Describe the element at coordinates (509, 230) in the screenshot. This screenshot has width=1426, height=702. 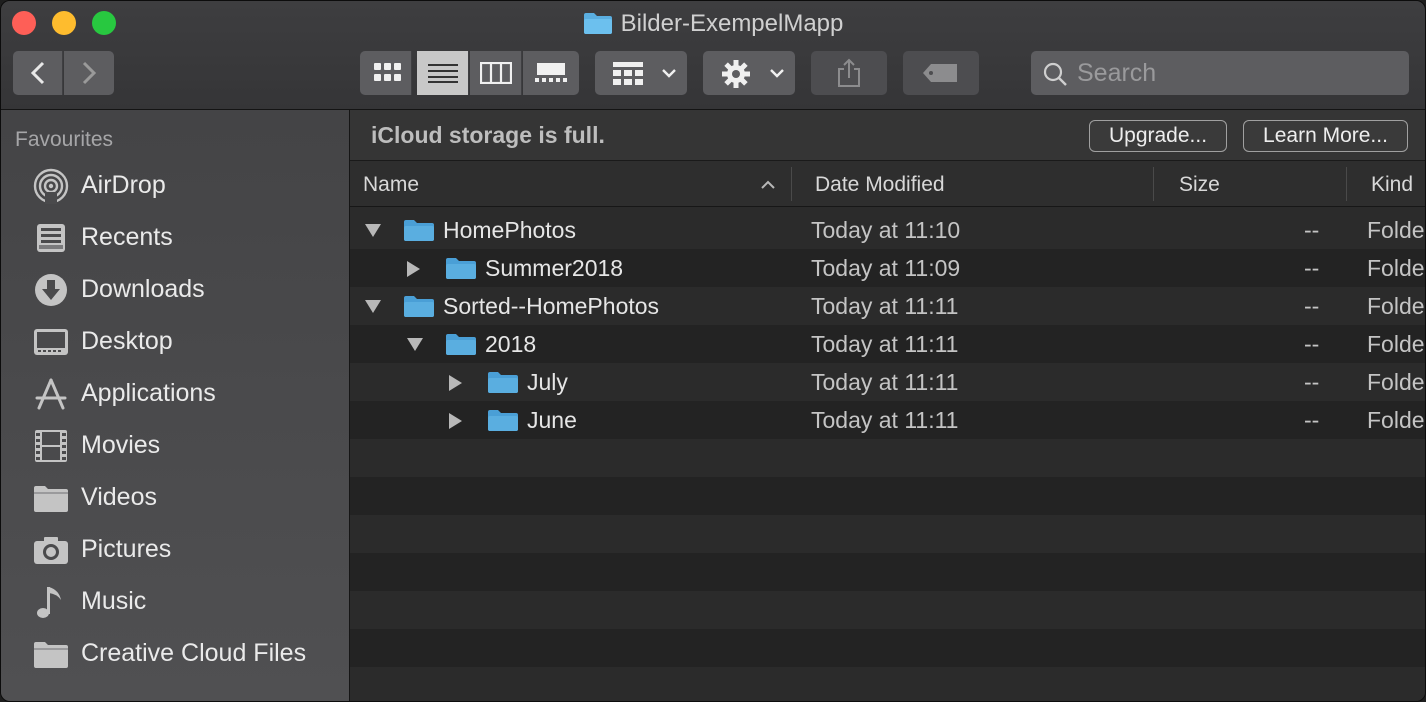
I see `file-name: HomePhotos` at that location.